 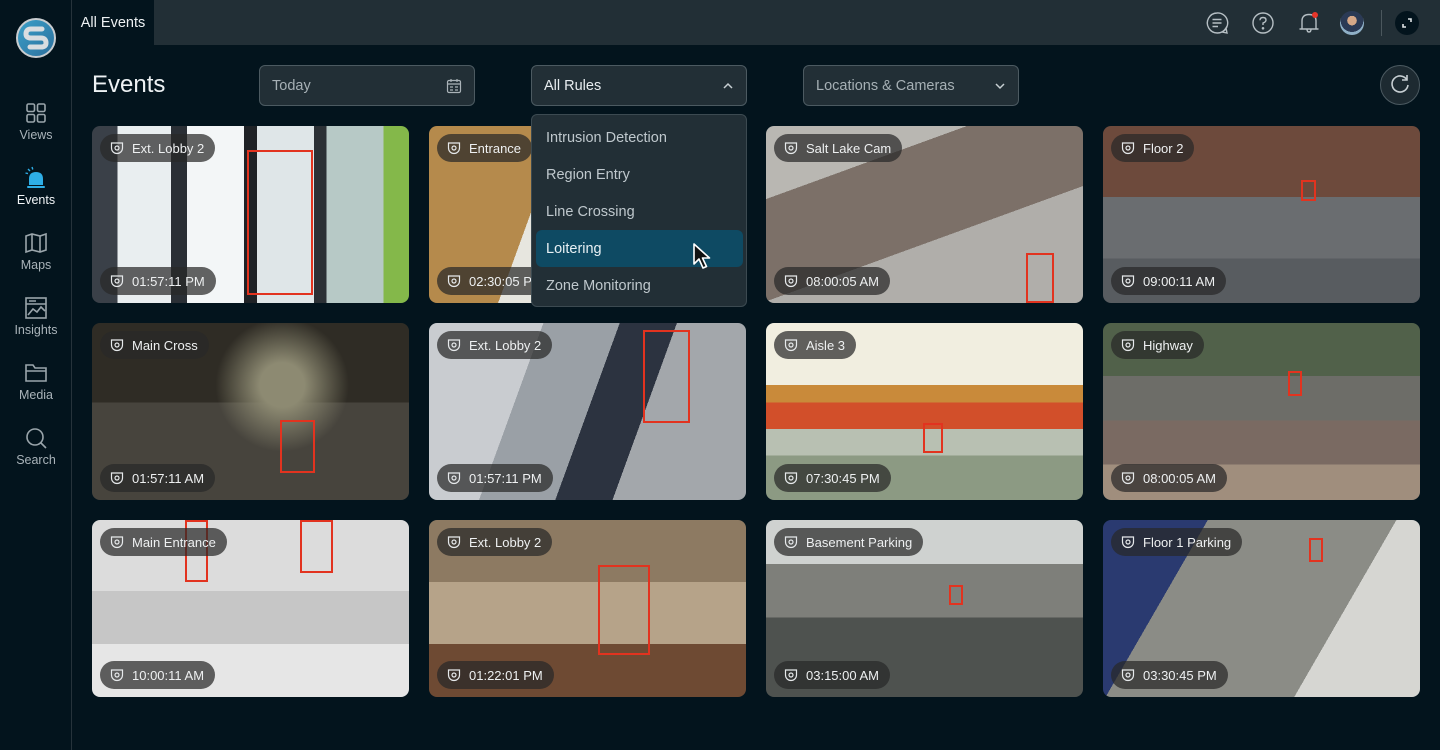 I want to click on camera-name-badge: Main Cross, so click(x=154, y=345).